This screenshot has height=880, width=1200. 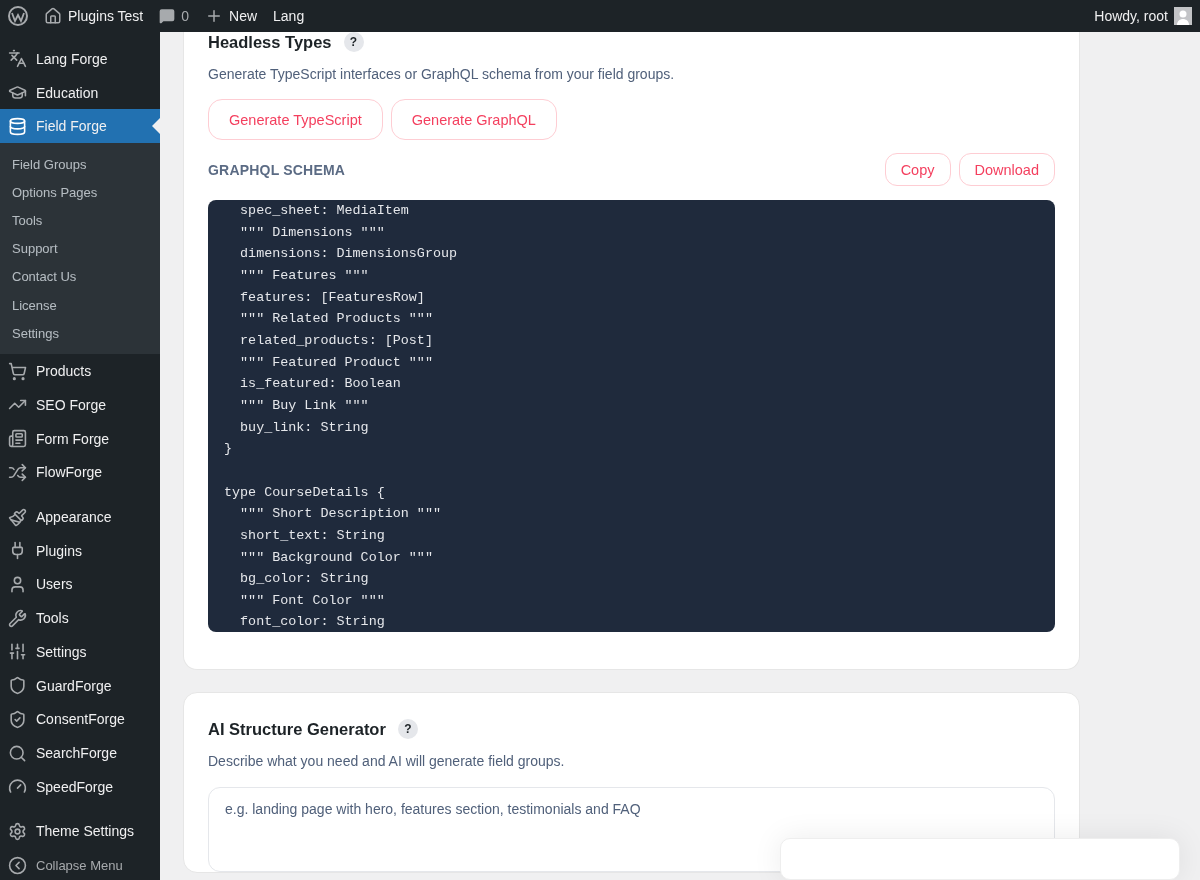 I want to click on action-button: Copy, so click(x=917, y=169).